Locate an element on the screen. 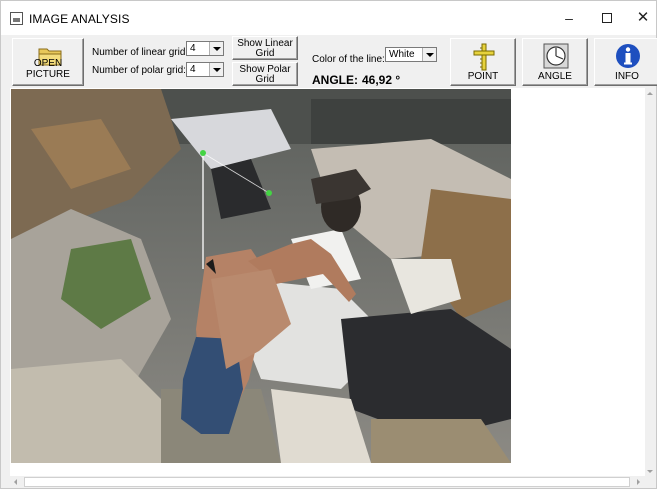 The width and height of the screenshot is (657, 489). line-color-select: White is located at coordinates (411, 54).